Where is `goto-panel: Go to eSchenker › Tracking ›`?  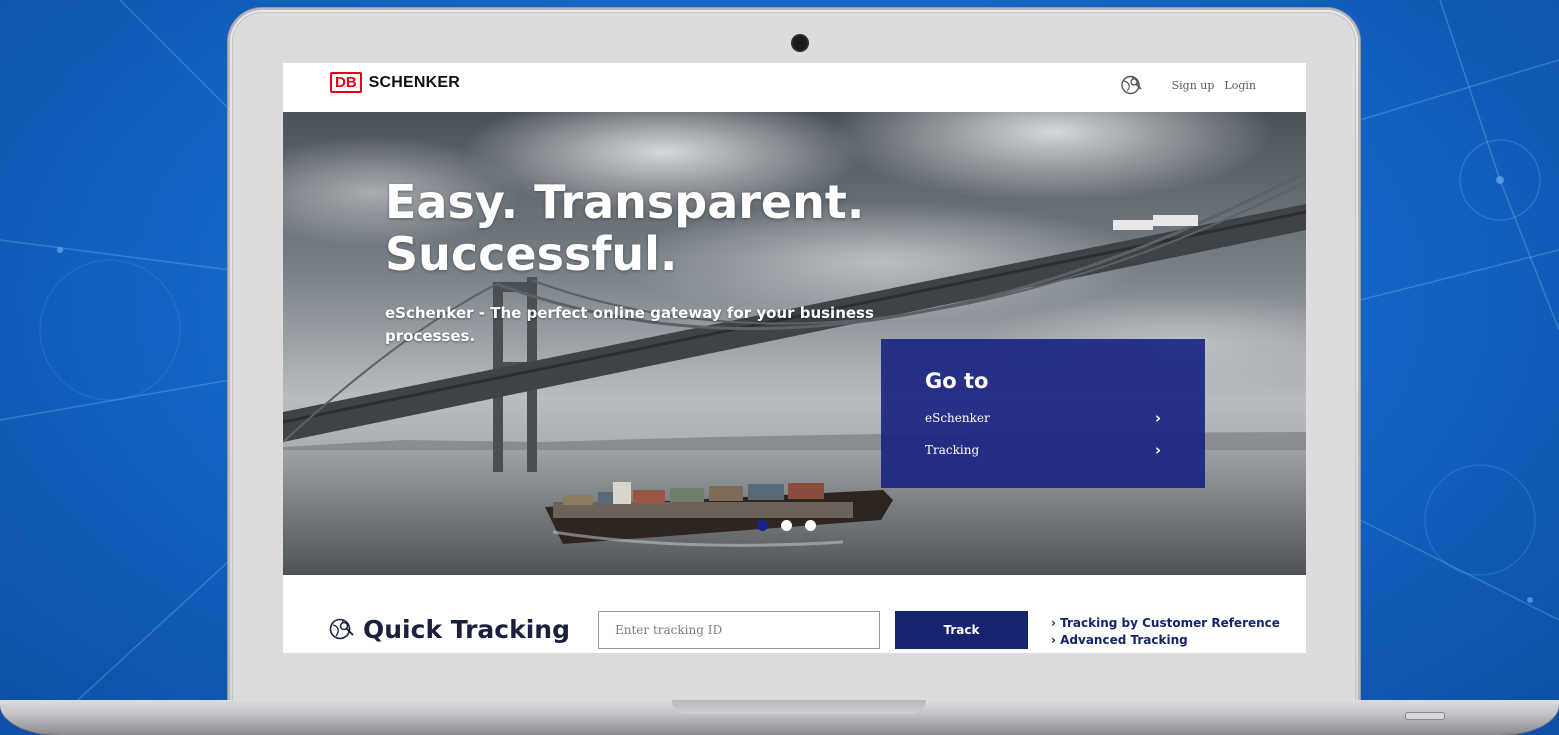
goto-panel: Go to eSchenker › Tracking › is located at coordinates (1043, 413).